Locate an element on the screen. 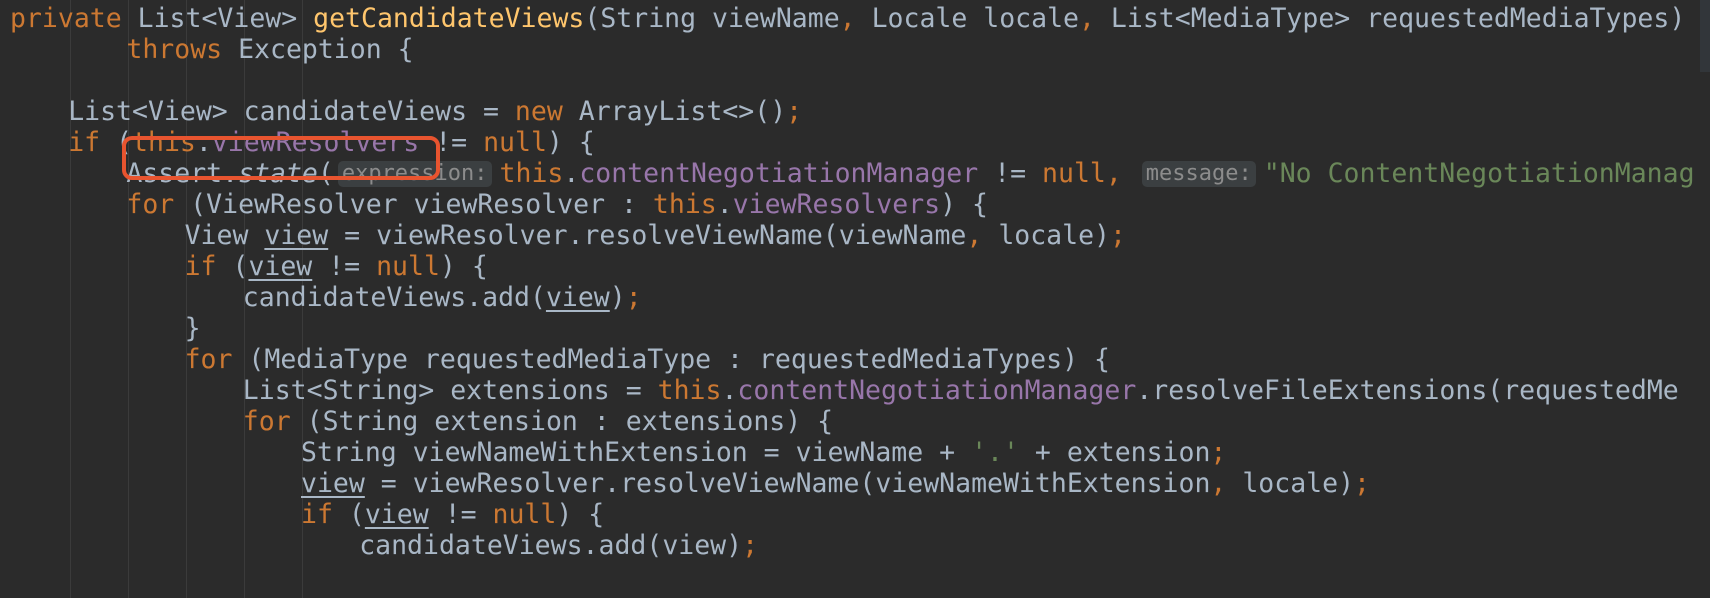 The image size is (1710, 598). code-token: ) is located at coordinates (617, 297).